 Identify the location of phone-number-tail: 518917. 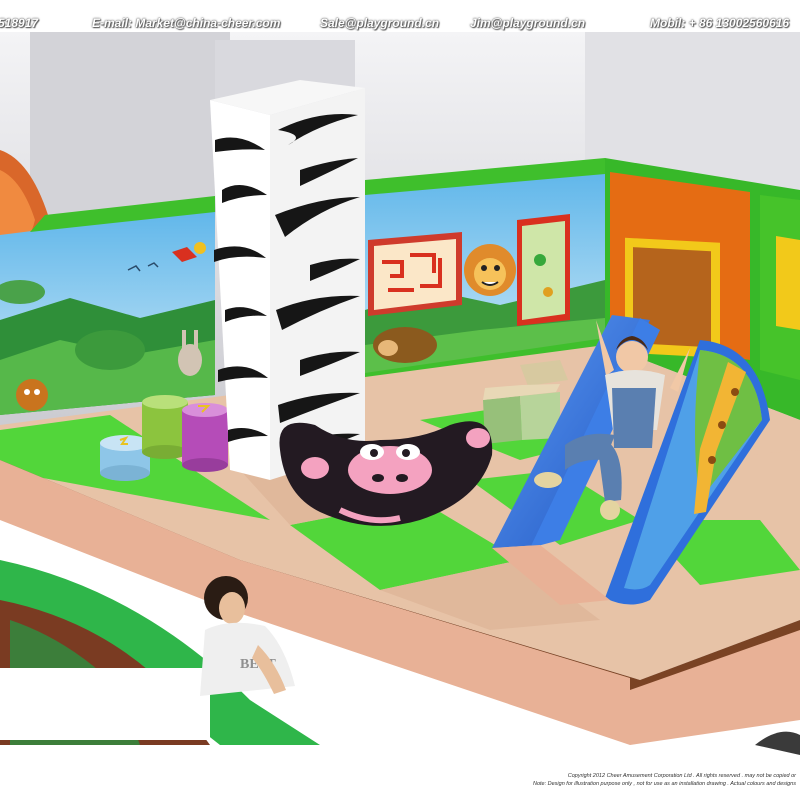
(19, 23).